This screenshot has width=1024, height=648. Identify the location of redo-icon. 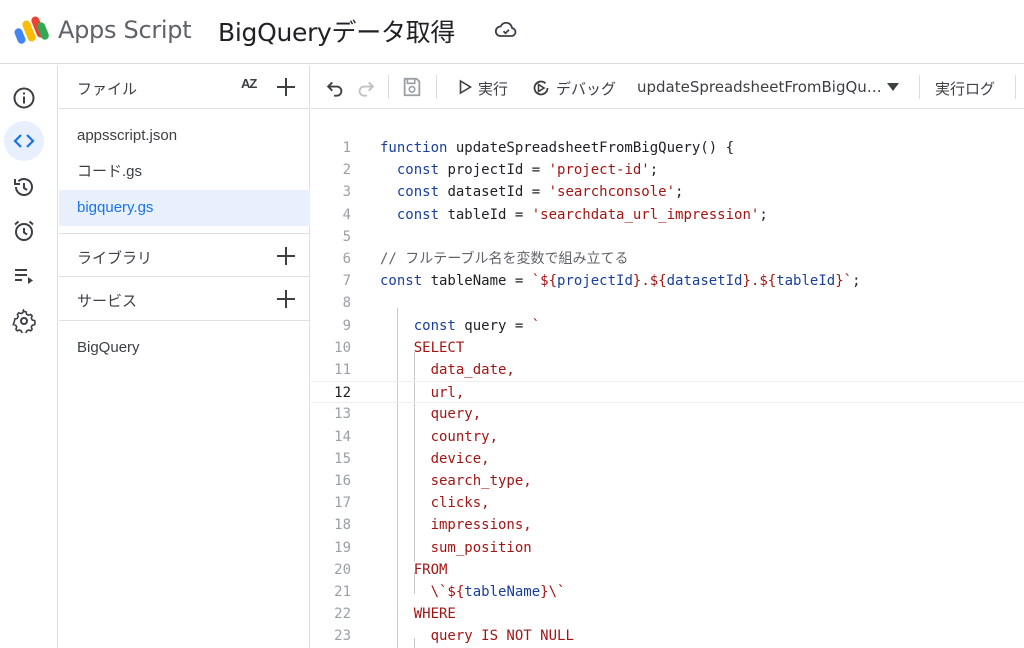
(366, 87).